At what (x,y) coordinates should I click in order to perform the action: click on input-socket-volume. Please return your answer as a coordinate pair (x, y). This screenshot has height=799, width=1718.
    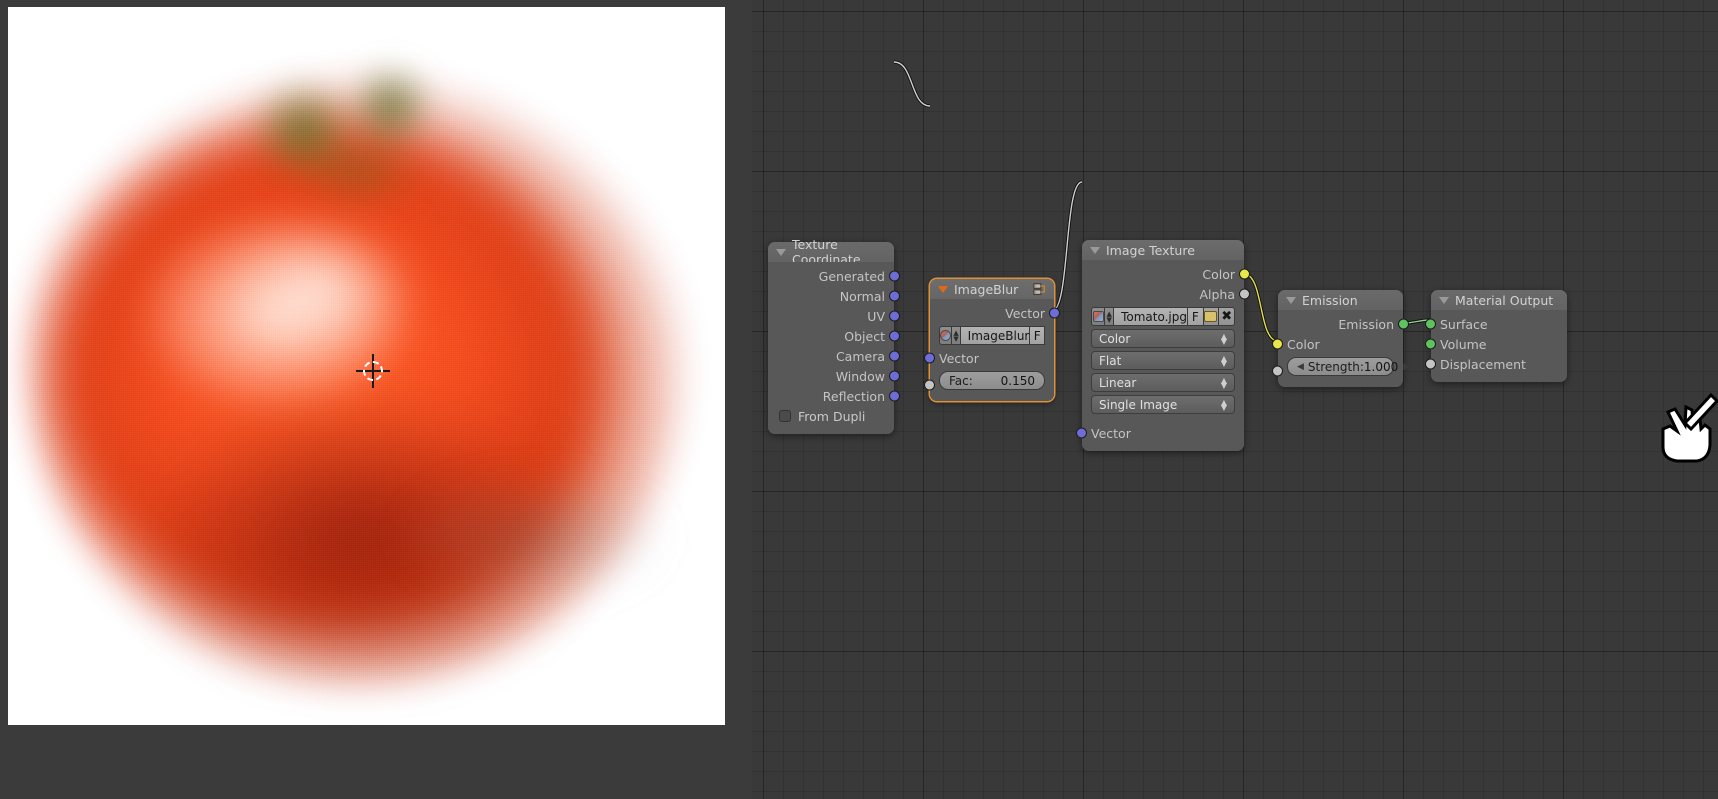
    Looking at the image, I should click on (1430, 344).